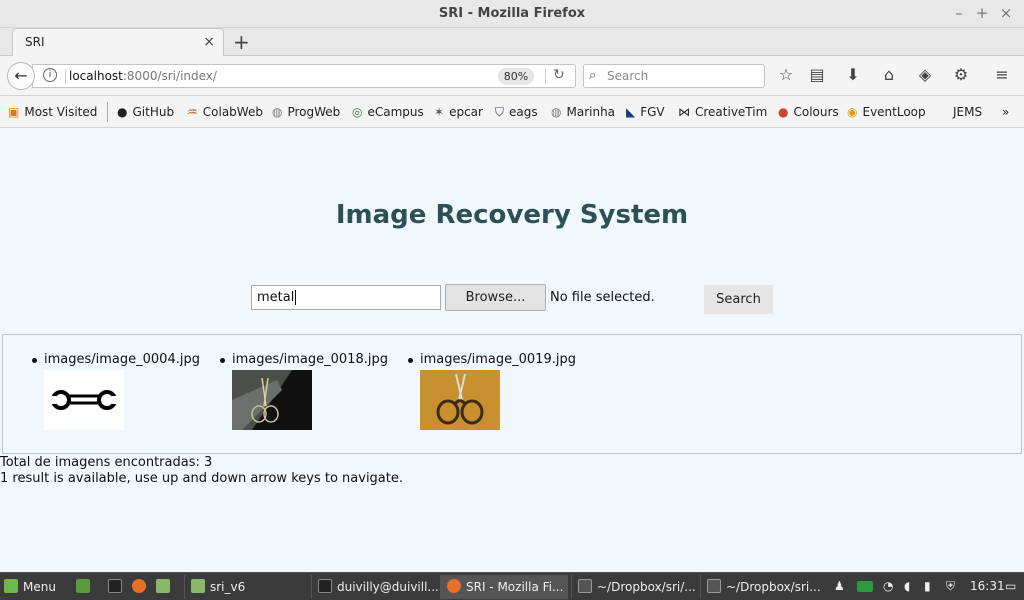 The height and width of the screenshot is (600, 1024). Describe the element at coordinates (143, 76) in the screenshot. I see `url-text: localhost:8000/sri/index/` at that location.